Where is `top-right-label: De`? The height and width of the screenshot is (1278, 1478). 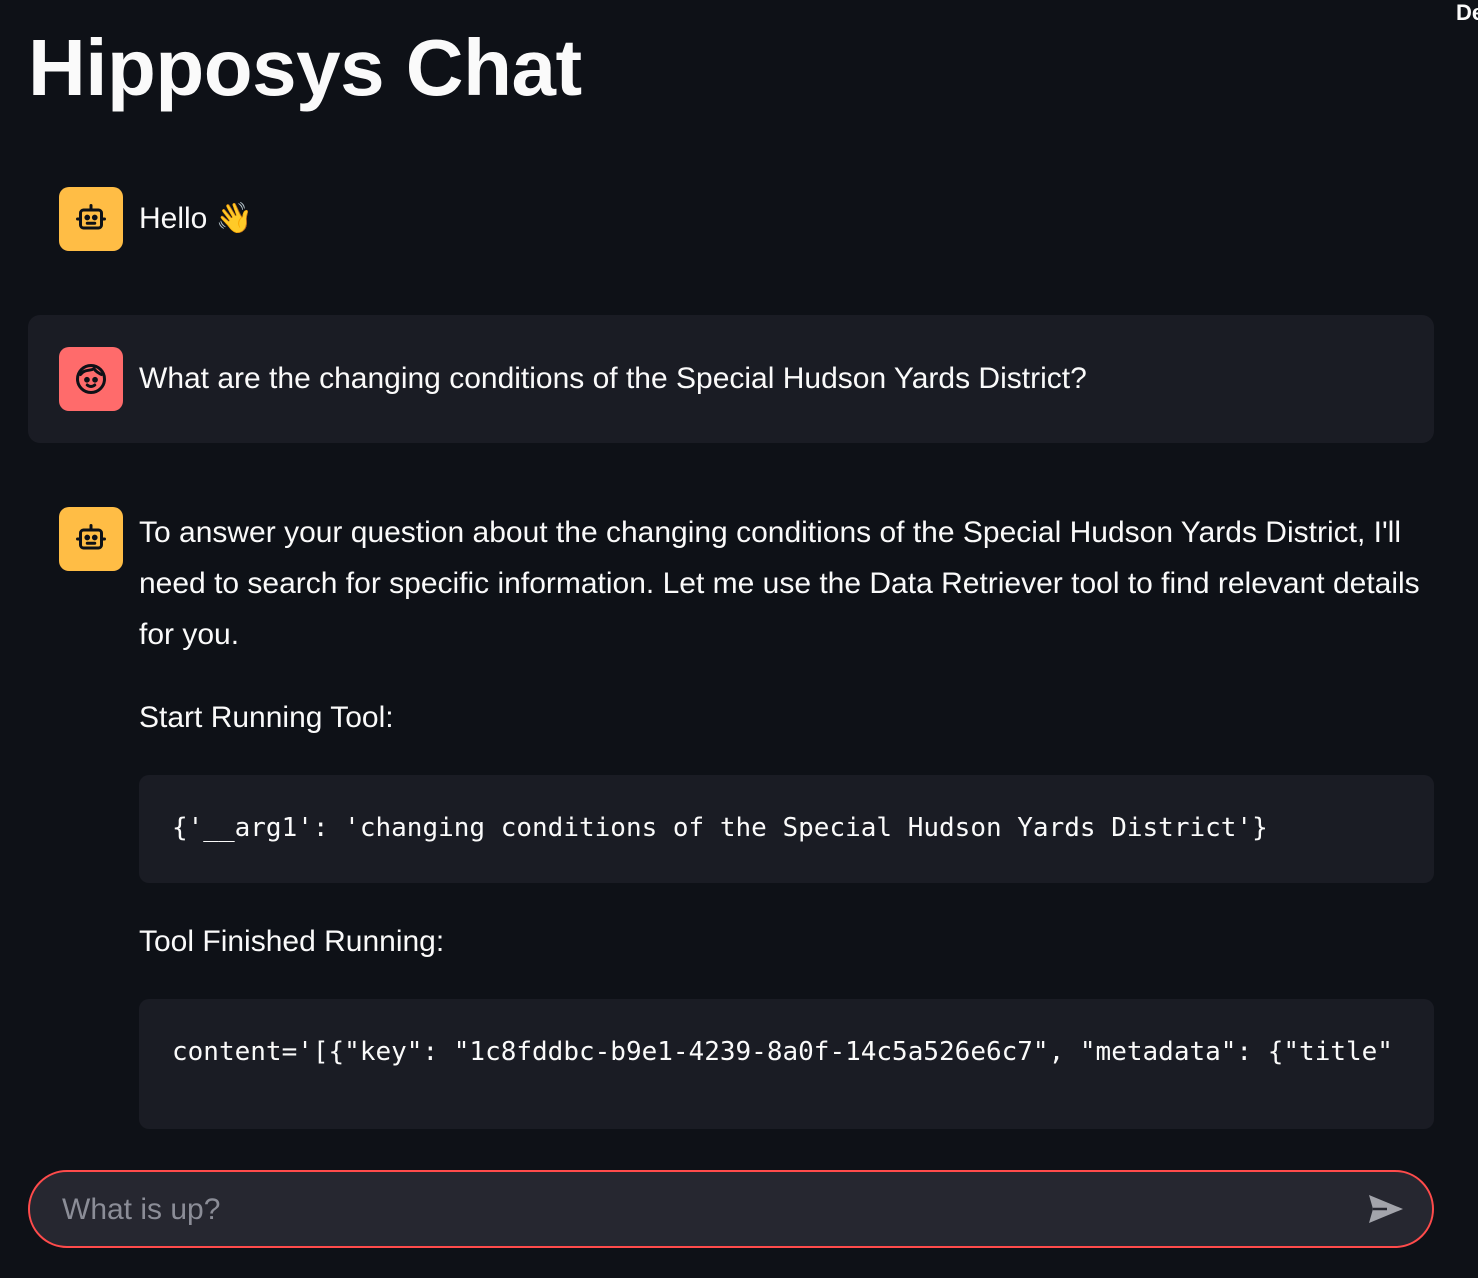
top-right-label: De is located at coordinates (1467, 12).